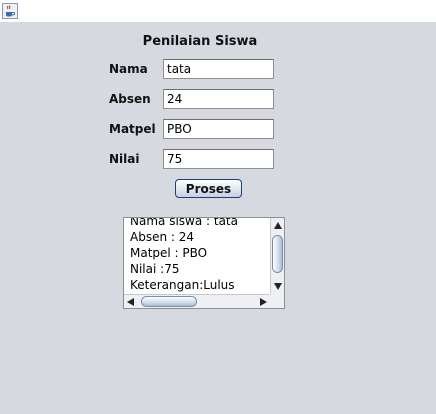 The image size is (436, 414). Describe the element at coordinates (277, 301) in the screenshot. I see `scroll-corner` at that location.